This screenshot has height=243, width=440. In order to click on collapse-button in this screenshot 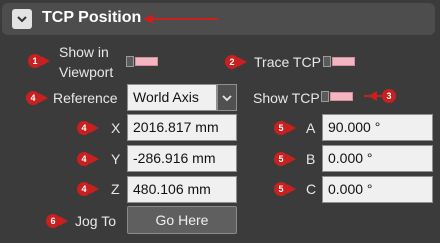, I will do `click(22, 19)`.